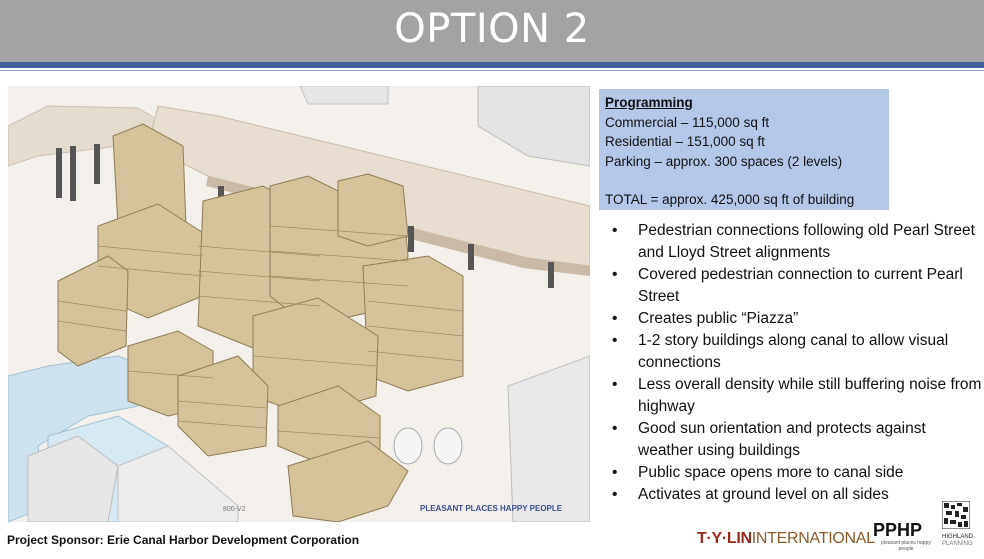 The image size is (984, 559). Describe the element at coordinates (491, 508) in the screenshot. I see `plaza-caption: PLEASANT PLACES HAPPY PEOPLE` at that location.